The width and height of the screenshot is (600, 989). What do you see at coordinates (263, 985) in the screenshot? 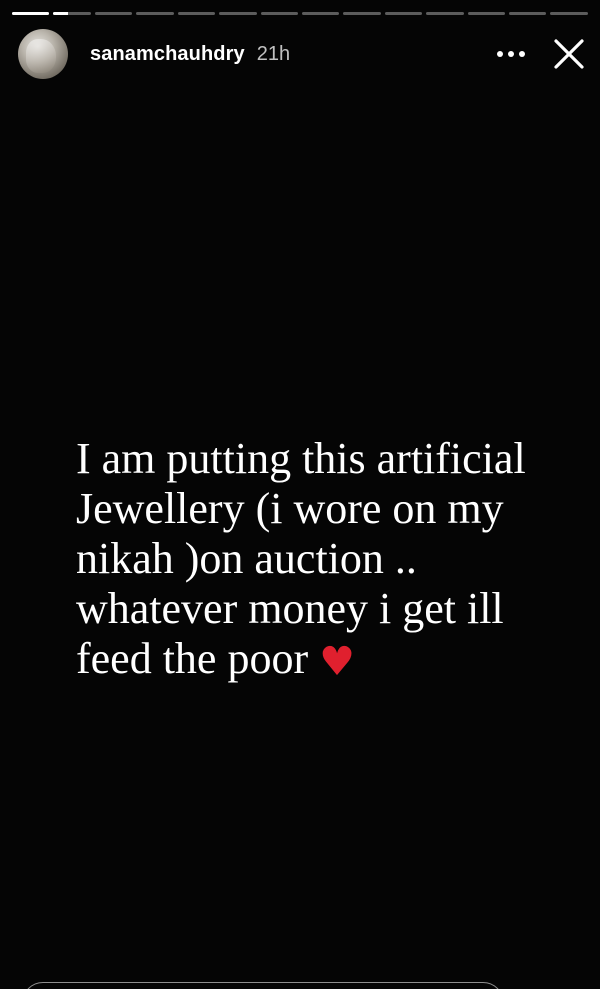
I see `reply-input` at bounding box center [263, 985].